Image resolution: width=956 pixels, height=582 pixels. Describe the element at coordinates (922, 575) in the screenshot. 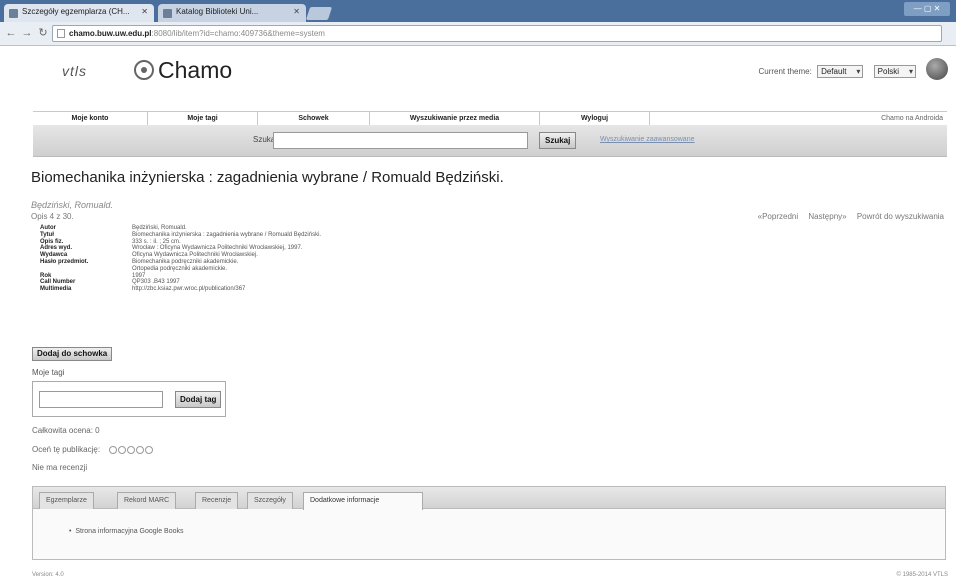

I see `footer-copyright: © 1985-2014 VTLS` at that location.